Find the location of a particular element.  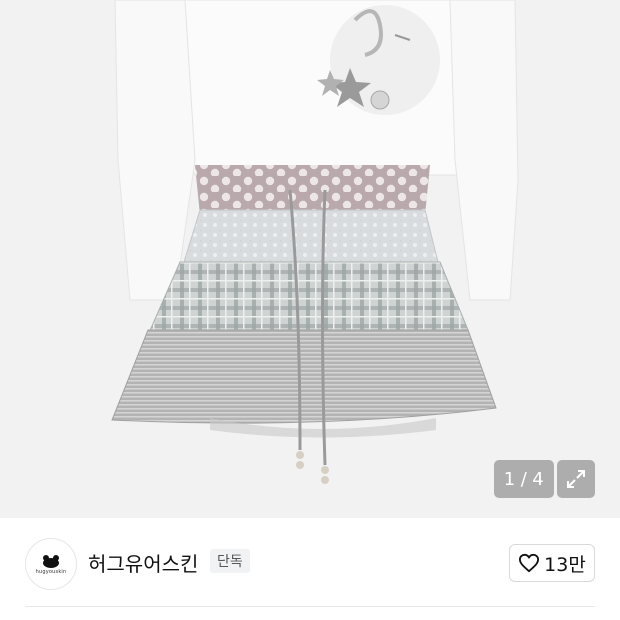

expand-icon is located at coordinates (576, 479).